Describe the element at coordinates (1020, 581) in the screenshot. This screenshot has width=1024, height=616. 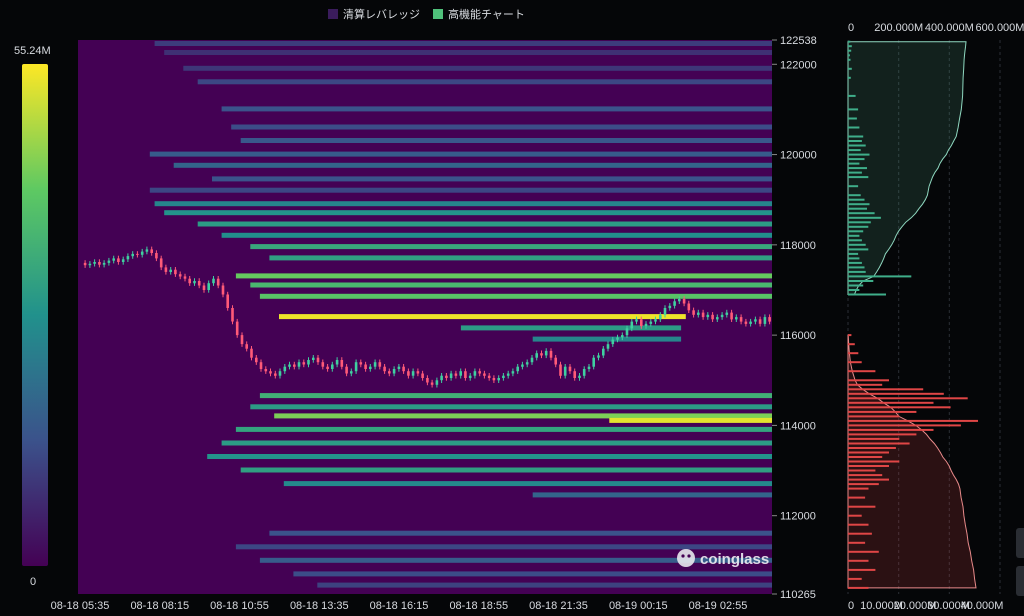
I see `side-panel-handle-bottom` at that location.